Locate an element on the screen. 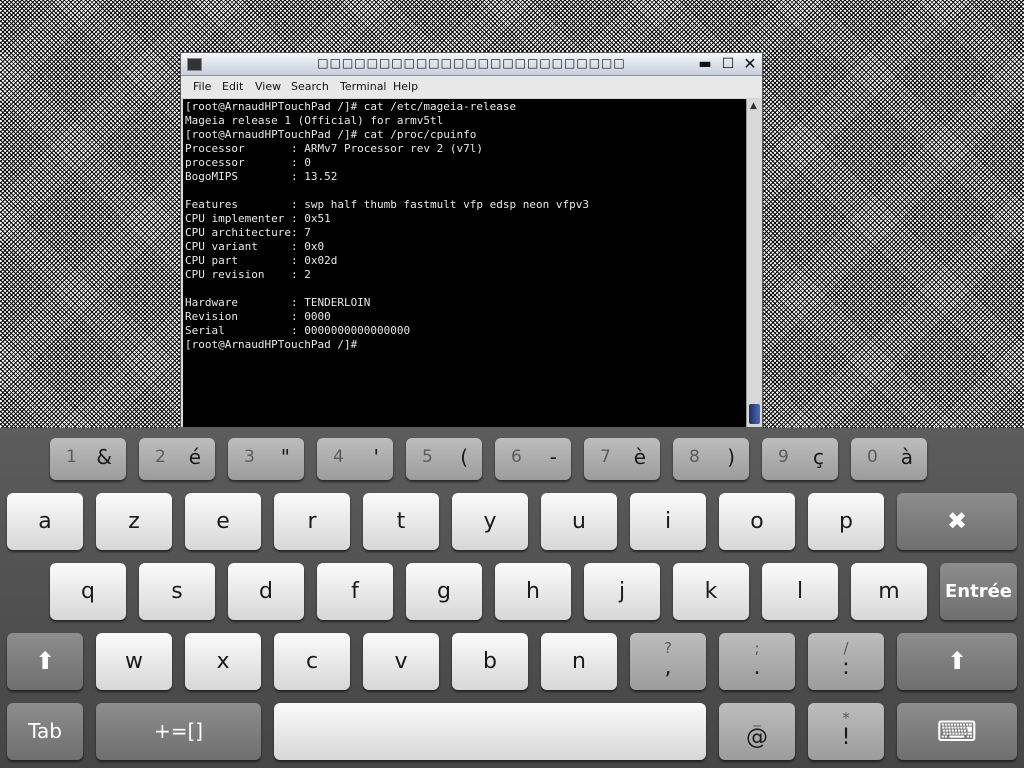 Image resolution: width=1024 pixels, height=768 pixels. key-bottom-symbol: , is located at coordinates (668, 667).